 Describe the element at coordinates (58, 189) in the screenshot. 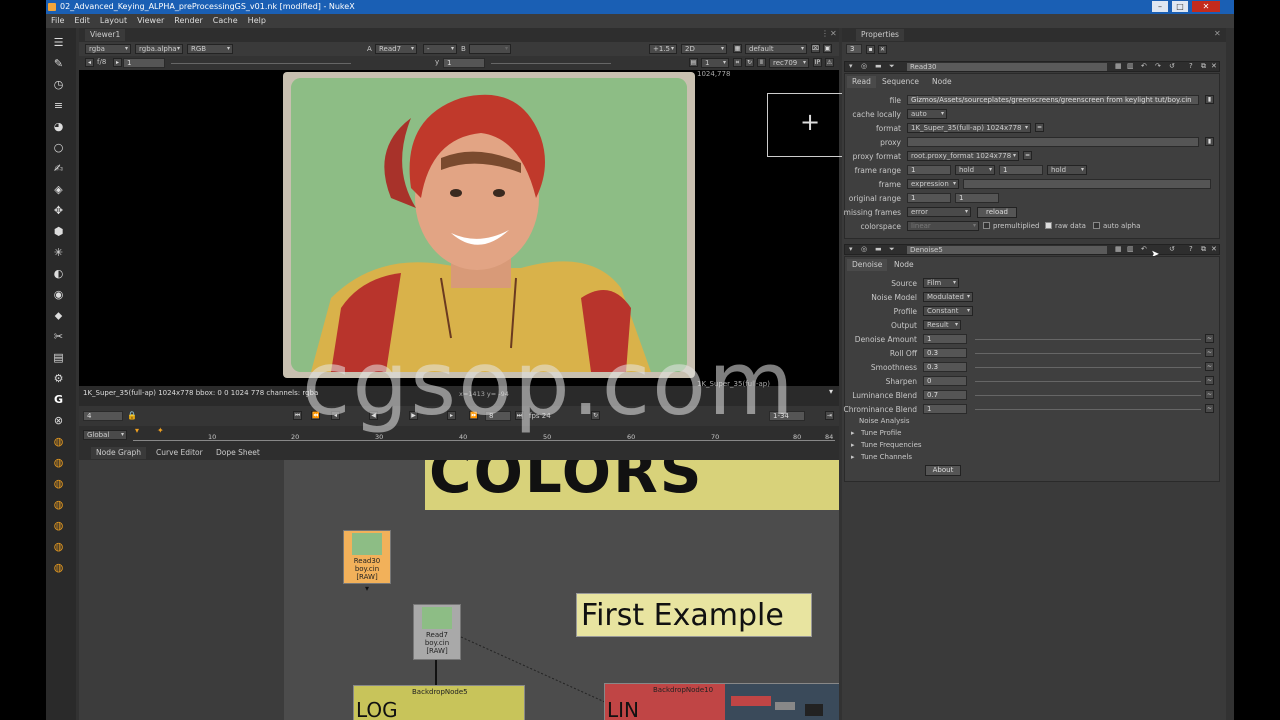

I see `merge-icon: ◈` at that location.